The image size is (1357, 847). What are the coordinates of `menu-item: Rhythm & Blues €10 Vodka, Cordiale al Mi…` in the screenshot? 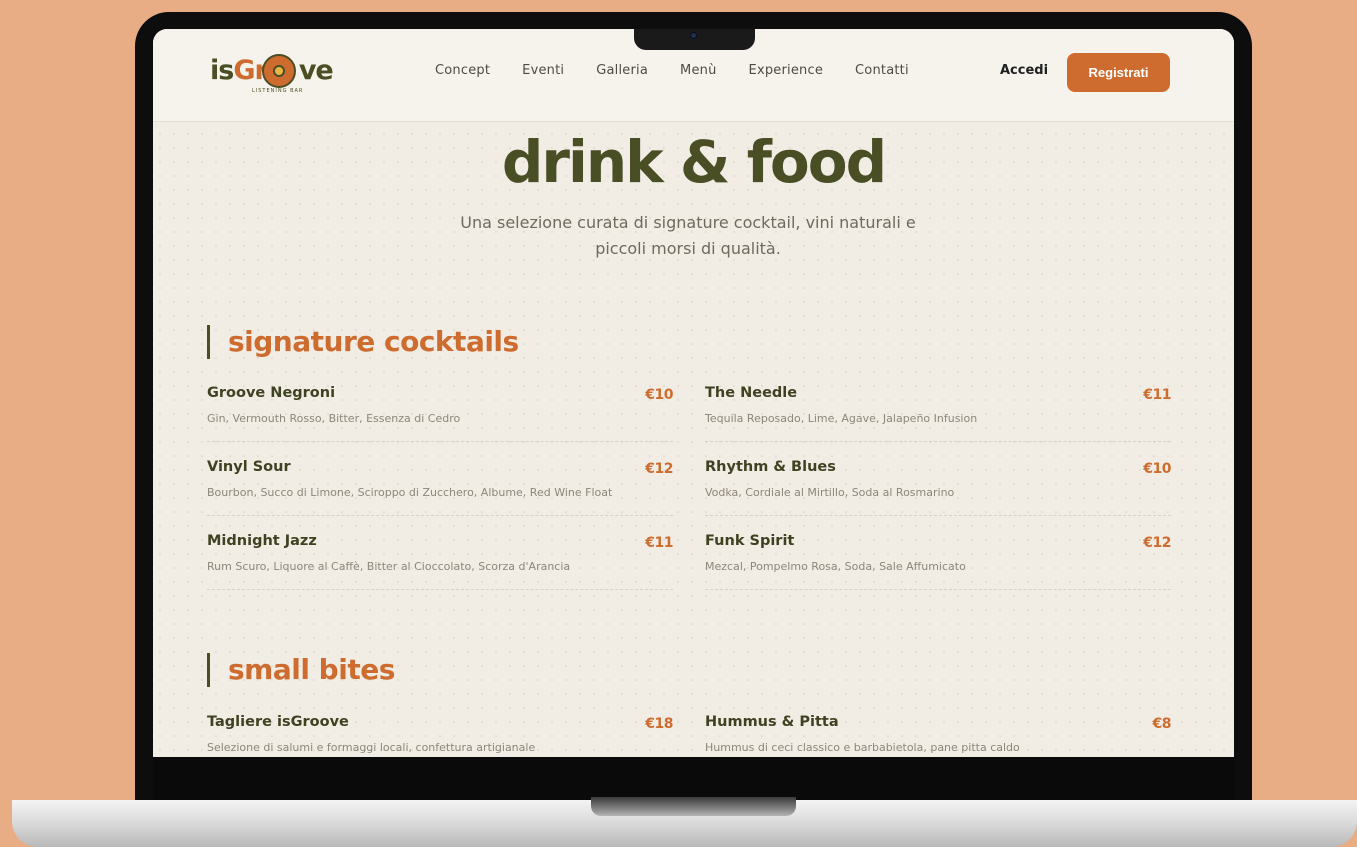 It's located at (938, 487).